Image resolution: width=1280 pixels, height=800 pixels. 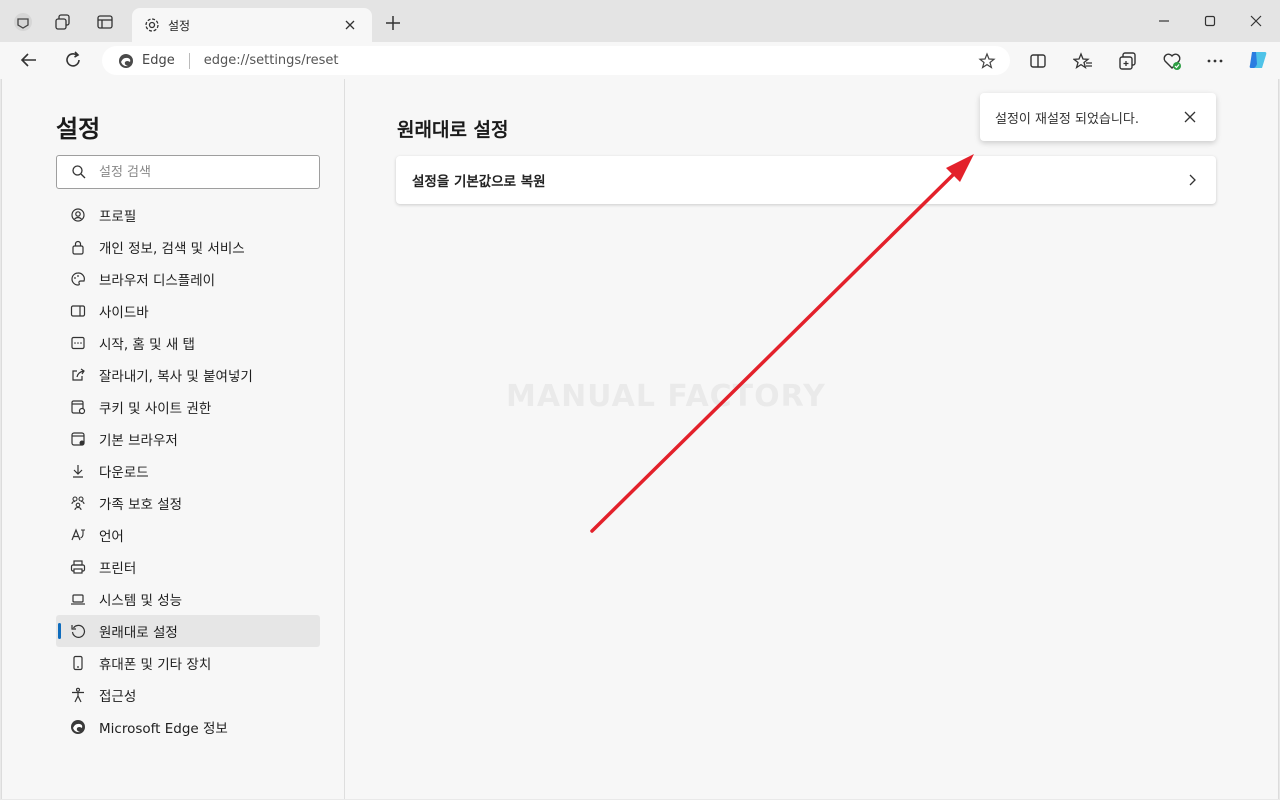 I want to click on family-icon, so click(x=78, y=503).